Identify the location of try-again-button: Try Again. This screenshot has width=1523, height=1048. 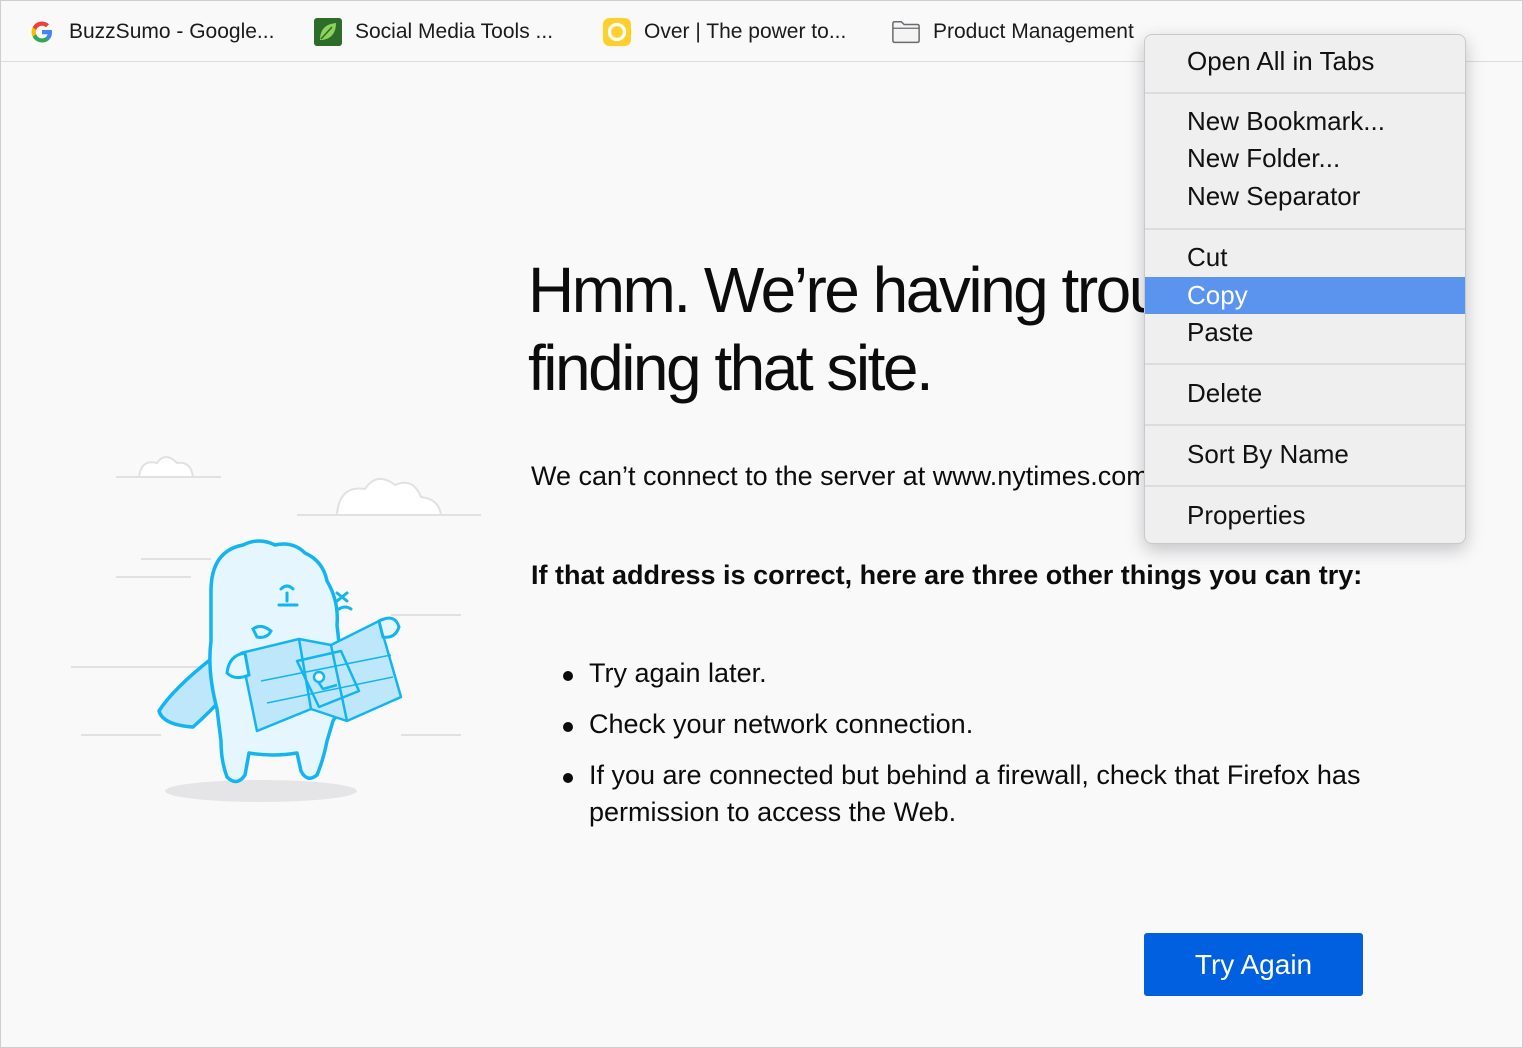
(1253, 964).